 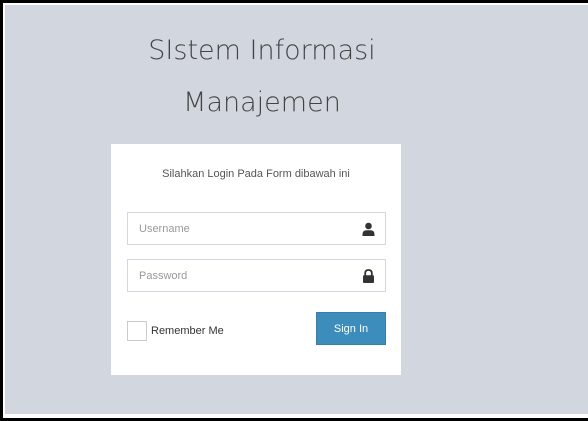 What do you see at coordinates (137, 331) in the screenshot?
I see `remember-me-checkbox` at bounding box center [137, 331].